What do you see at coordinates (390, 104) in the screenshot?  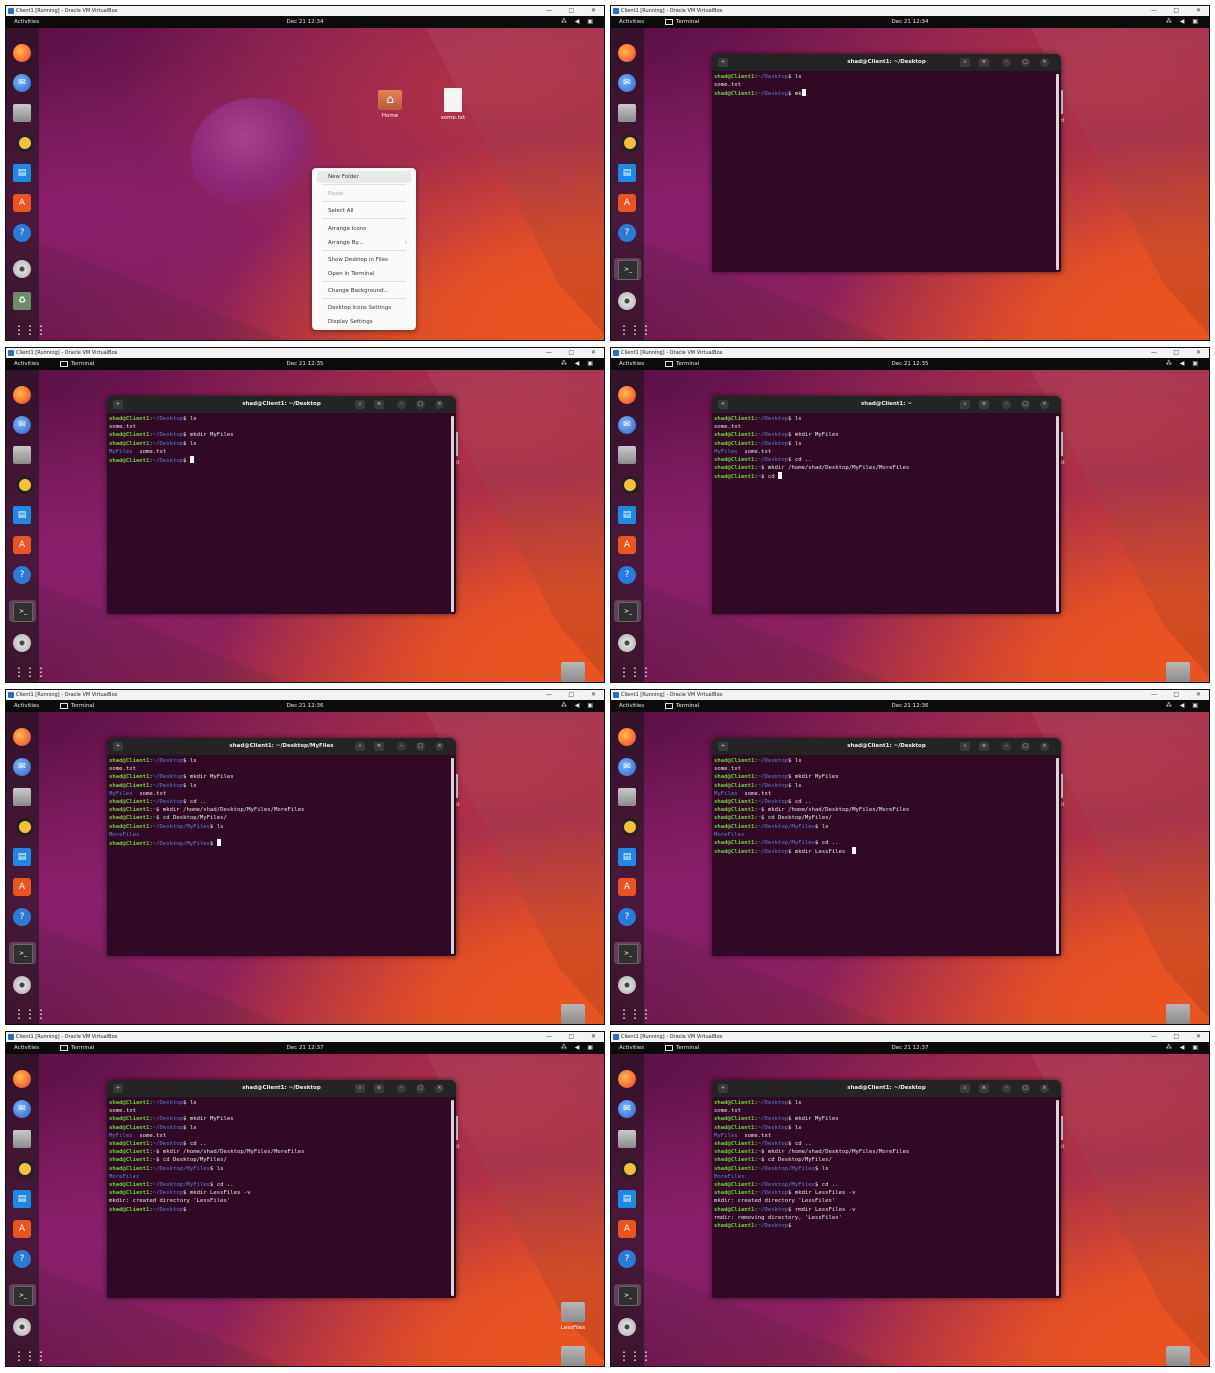 I see `desktop-home-icon: Home` at bounding box center [390, 104].